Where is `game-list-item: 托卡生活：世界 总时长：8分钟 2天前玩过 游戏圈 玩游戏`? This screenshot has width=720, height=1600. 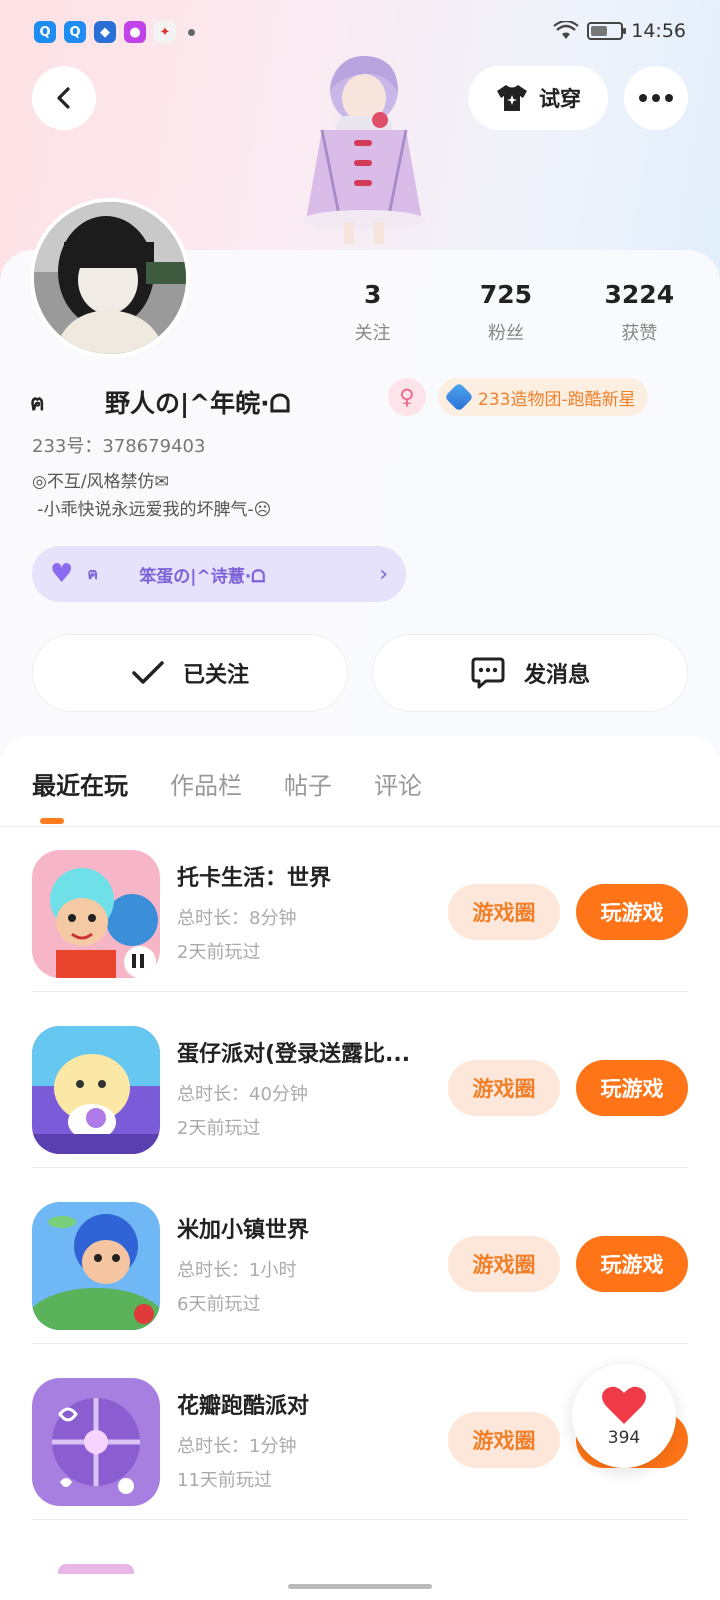 game-list-item: 托卡生活：世界 总时长：8分钟 2天前玩过 游戏圈 玩游戏 is located at coordinates (360, 904).